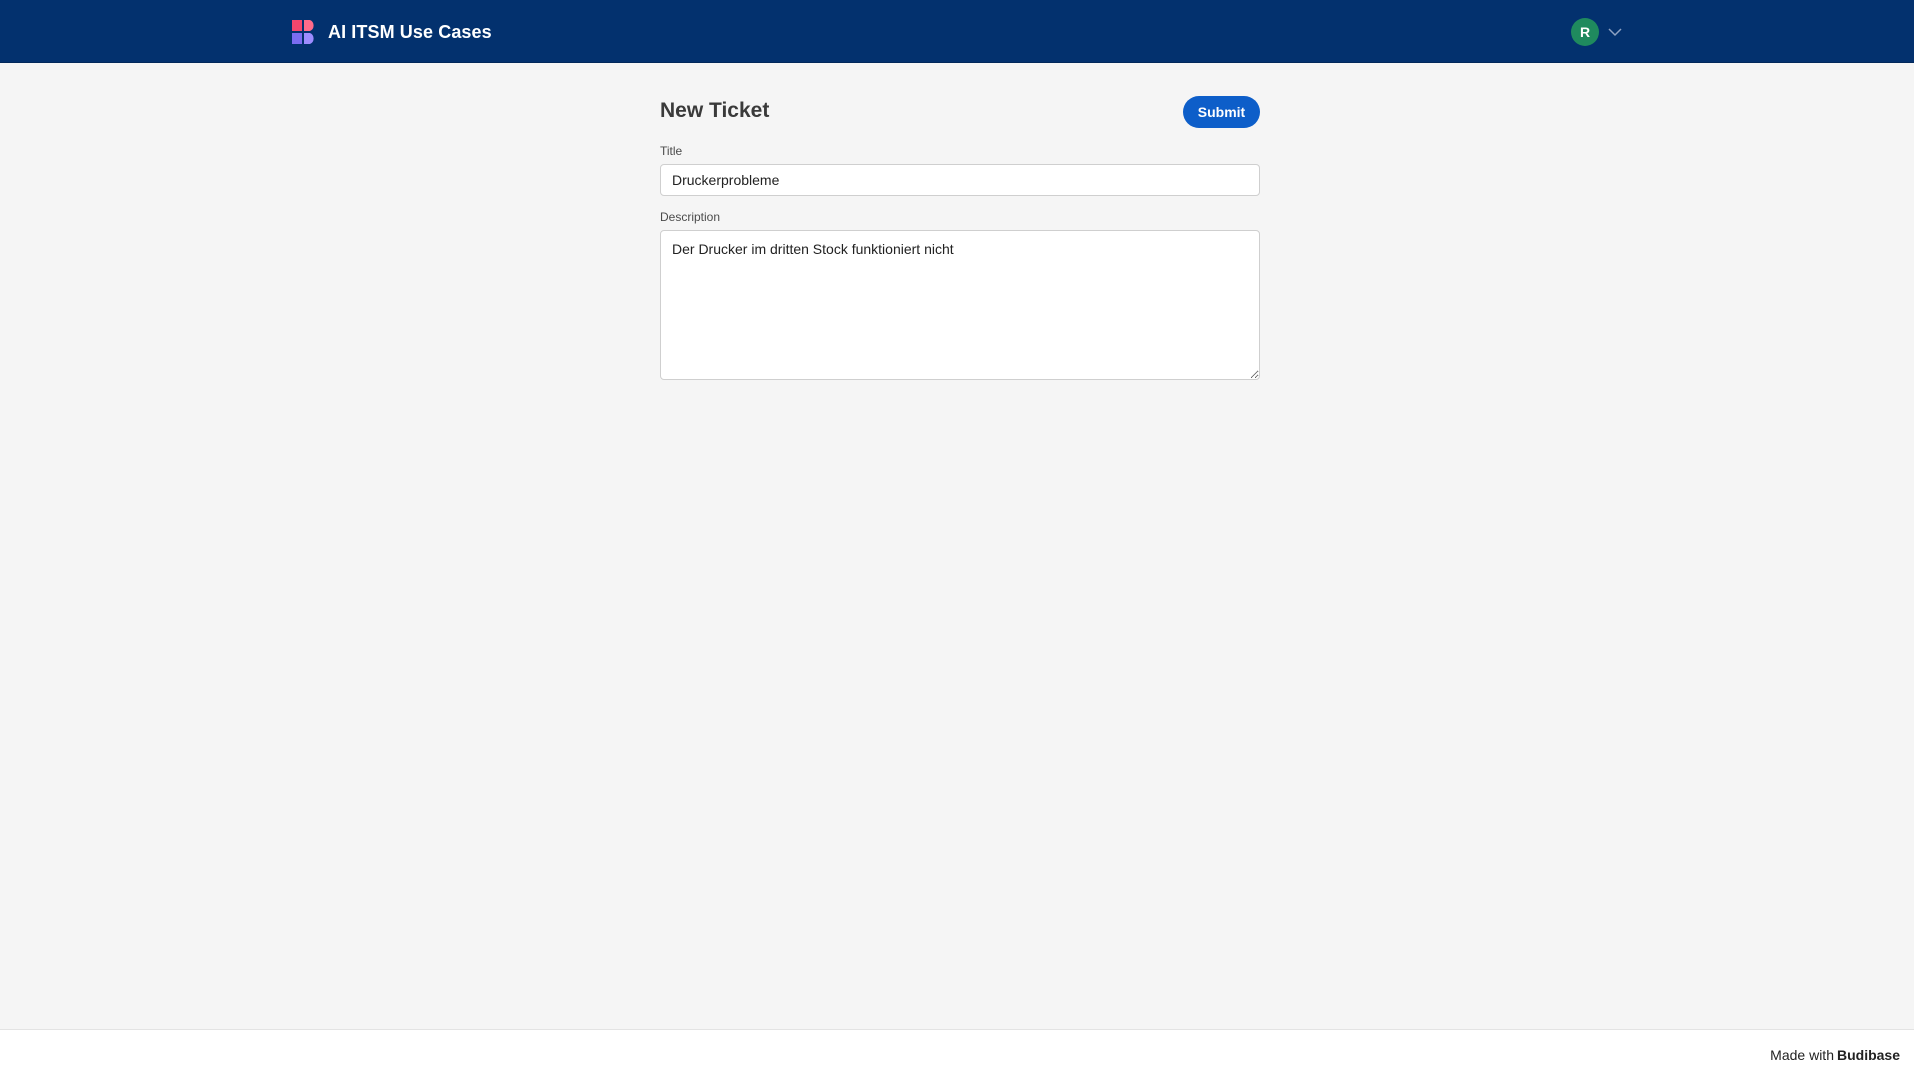  What do you see at coordinates (1615, 32) in the screenshot?
I see `chevron-down-icon` at bounding box center [1615, 32].